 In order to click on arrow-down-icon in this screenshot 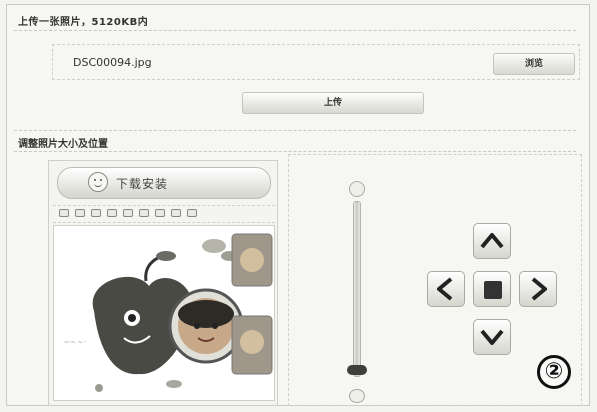, I will do `click(492, 337)`.